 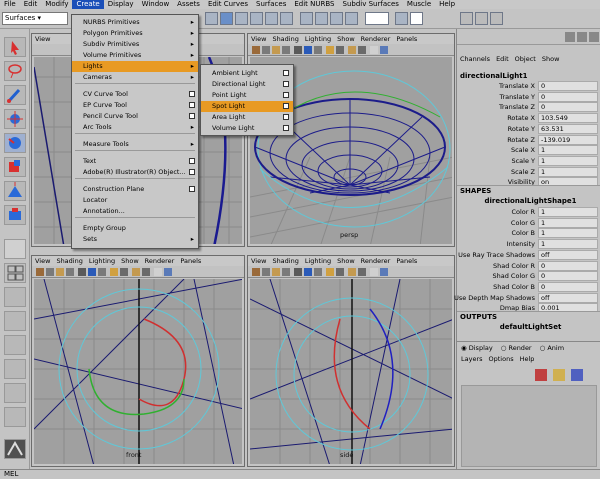 What do you see at coordinates (286, 18) in the screenshot?
I see `snap-plane-icon` at bounding box center [286, 18].